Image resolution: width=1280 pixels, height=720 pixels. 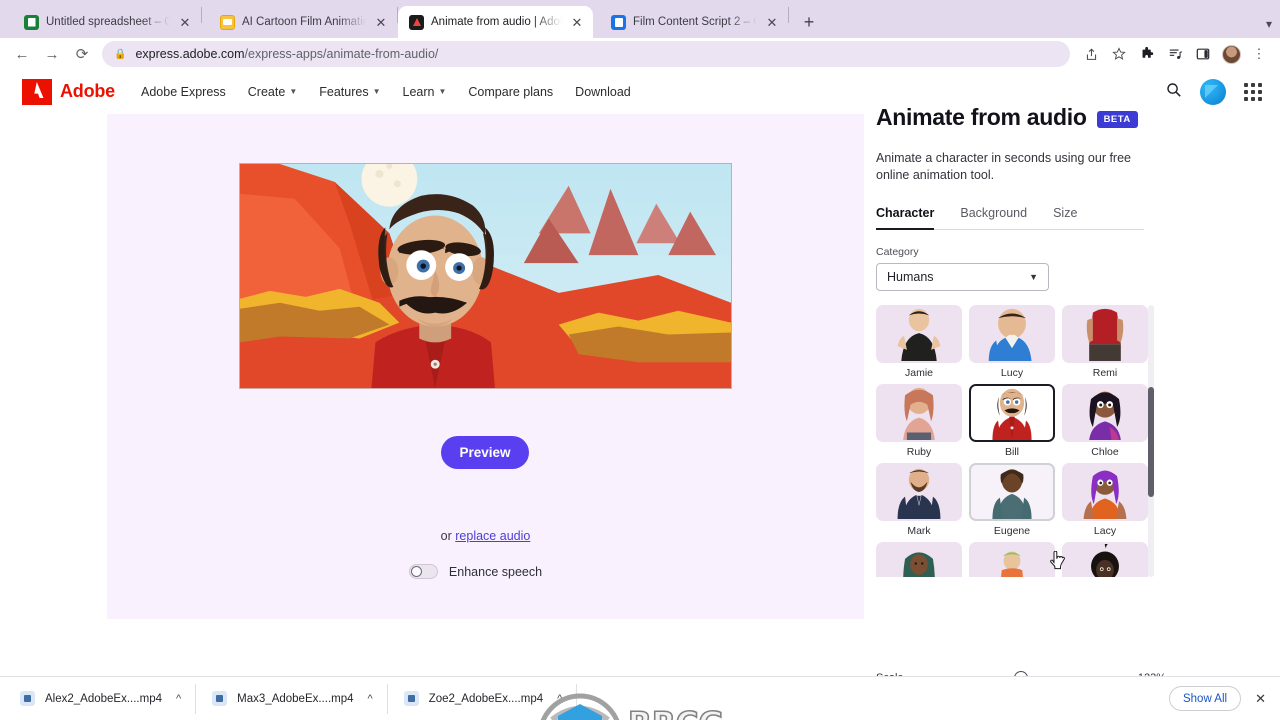 I want to click on tab-divider, so click(x=788, y=15).